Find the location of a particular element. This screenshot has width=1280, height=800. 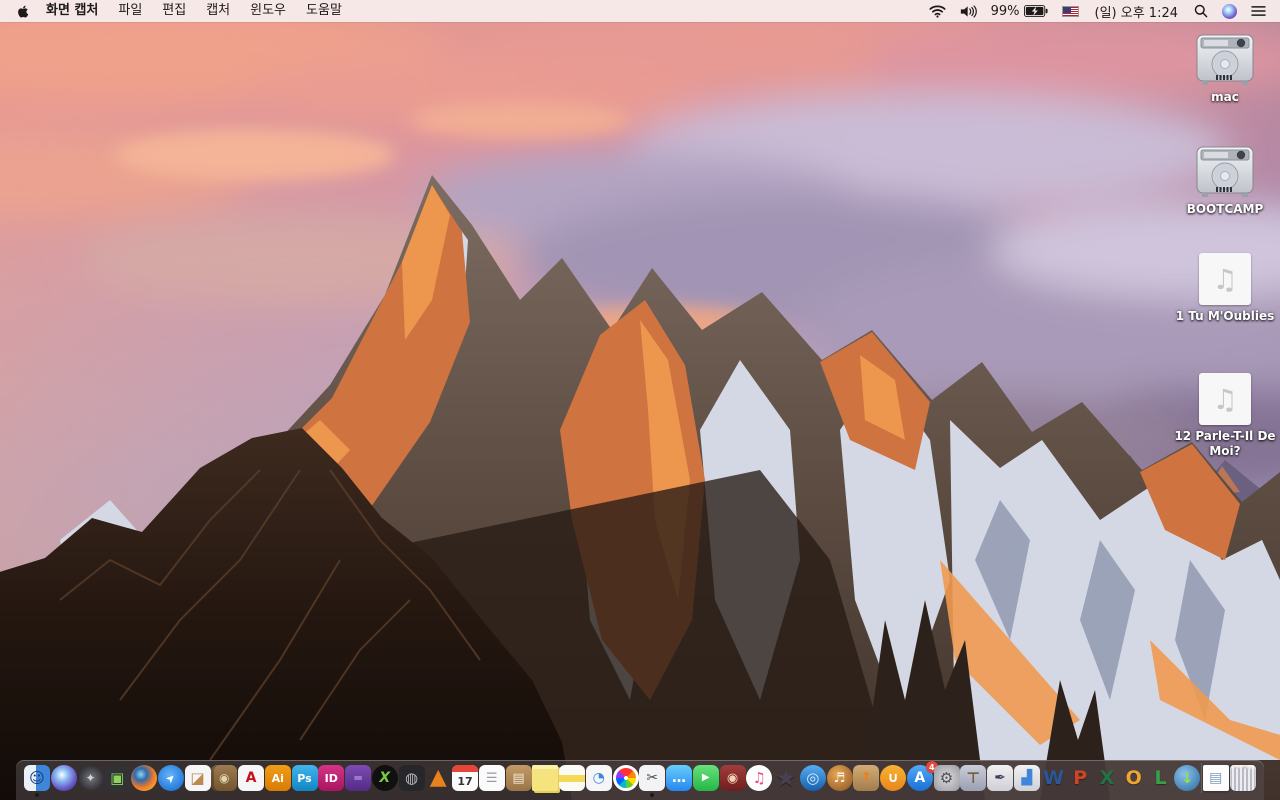

firefox-icon is located at coordinates (144, 778).